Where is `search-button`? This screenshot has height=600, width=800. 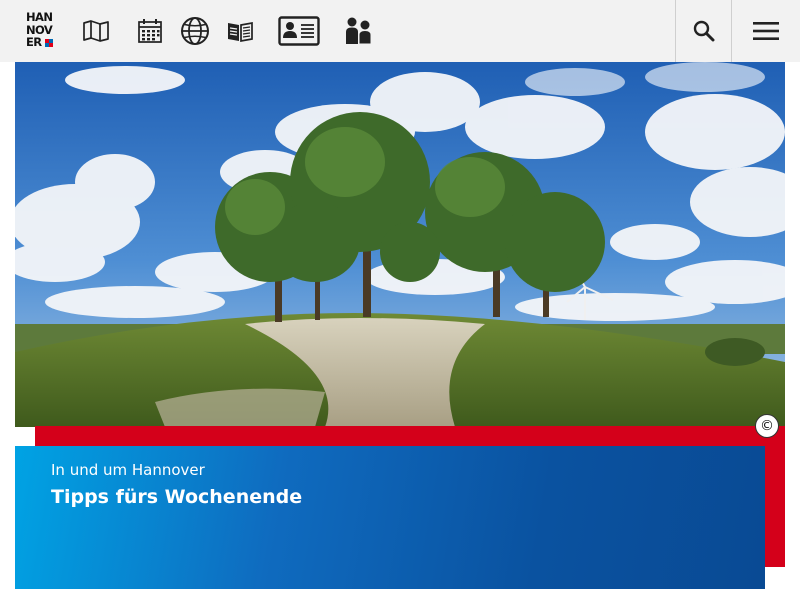 search-button is located at coordinates (703, 31).